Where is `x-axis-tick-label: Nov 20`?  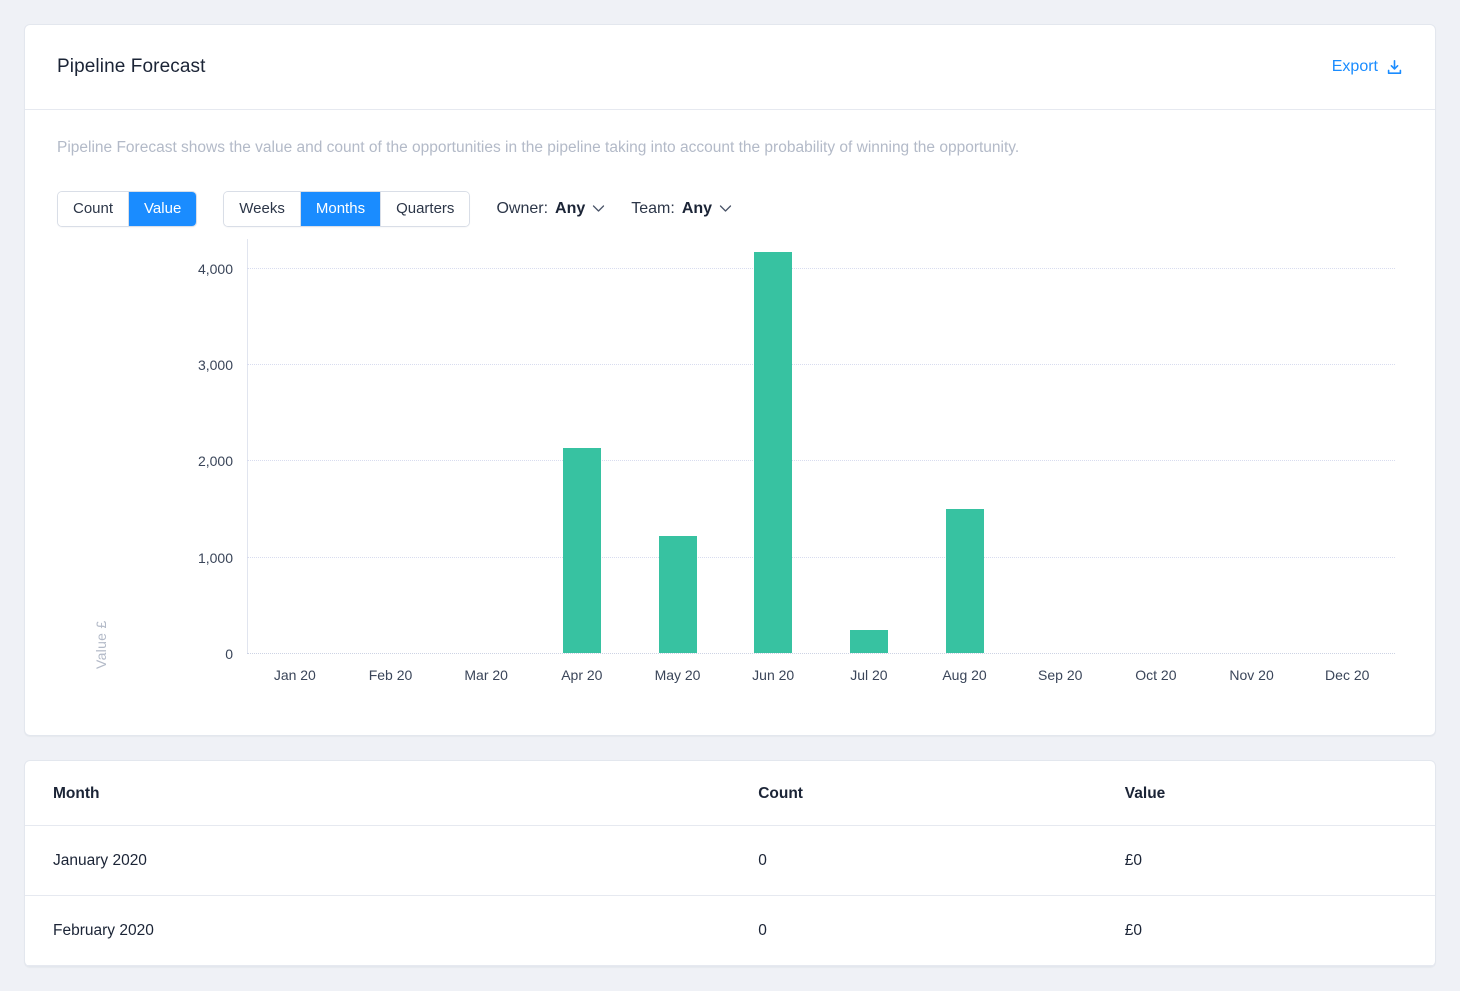 x-axis-tick-label: Nov 20 is located at coordinates (1251, 674).